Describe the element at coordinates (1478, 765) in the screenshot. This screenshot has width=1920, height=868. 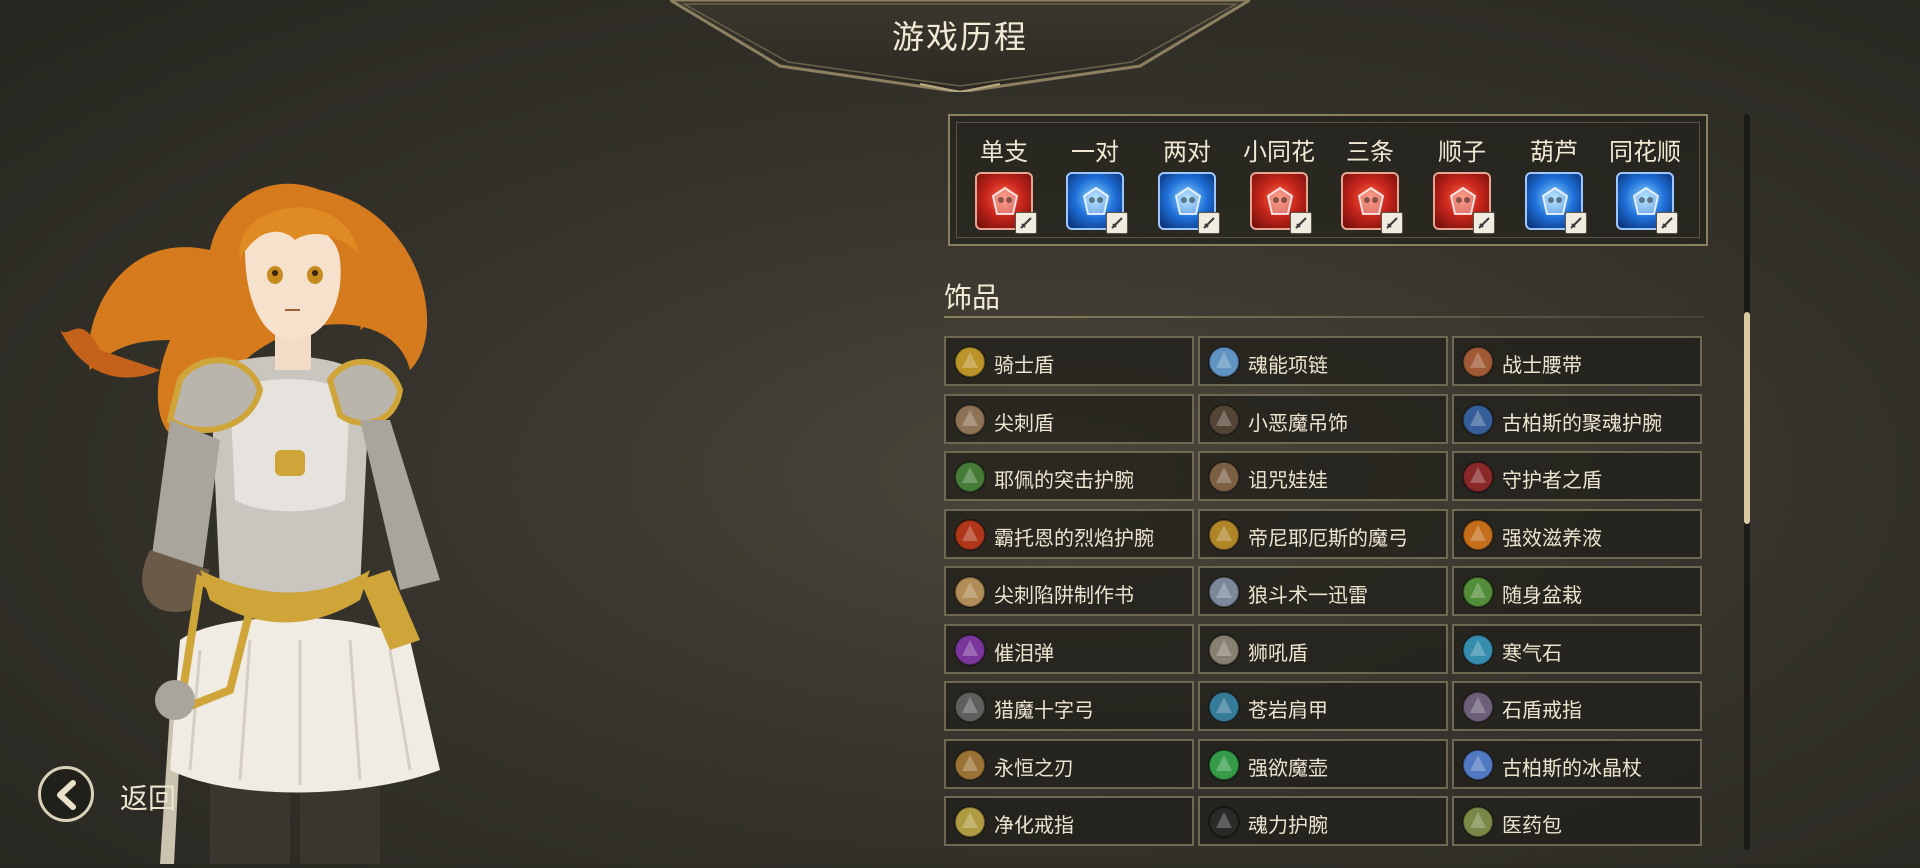
I see `ice-staff-icon` at that location.